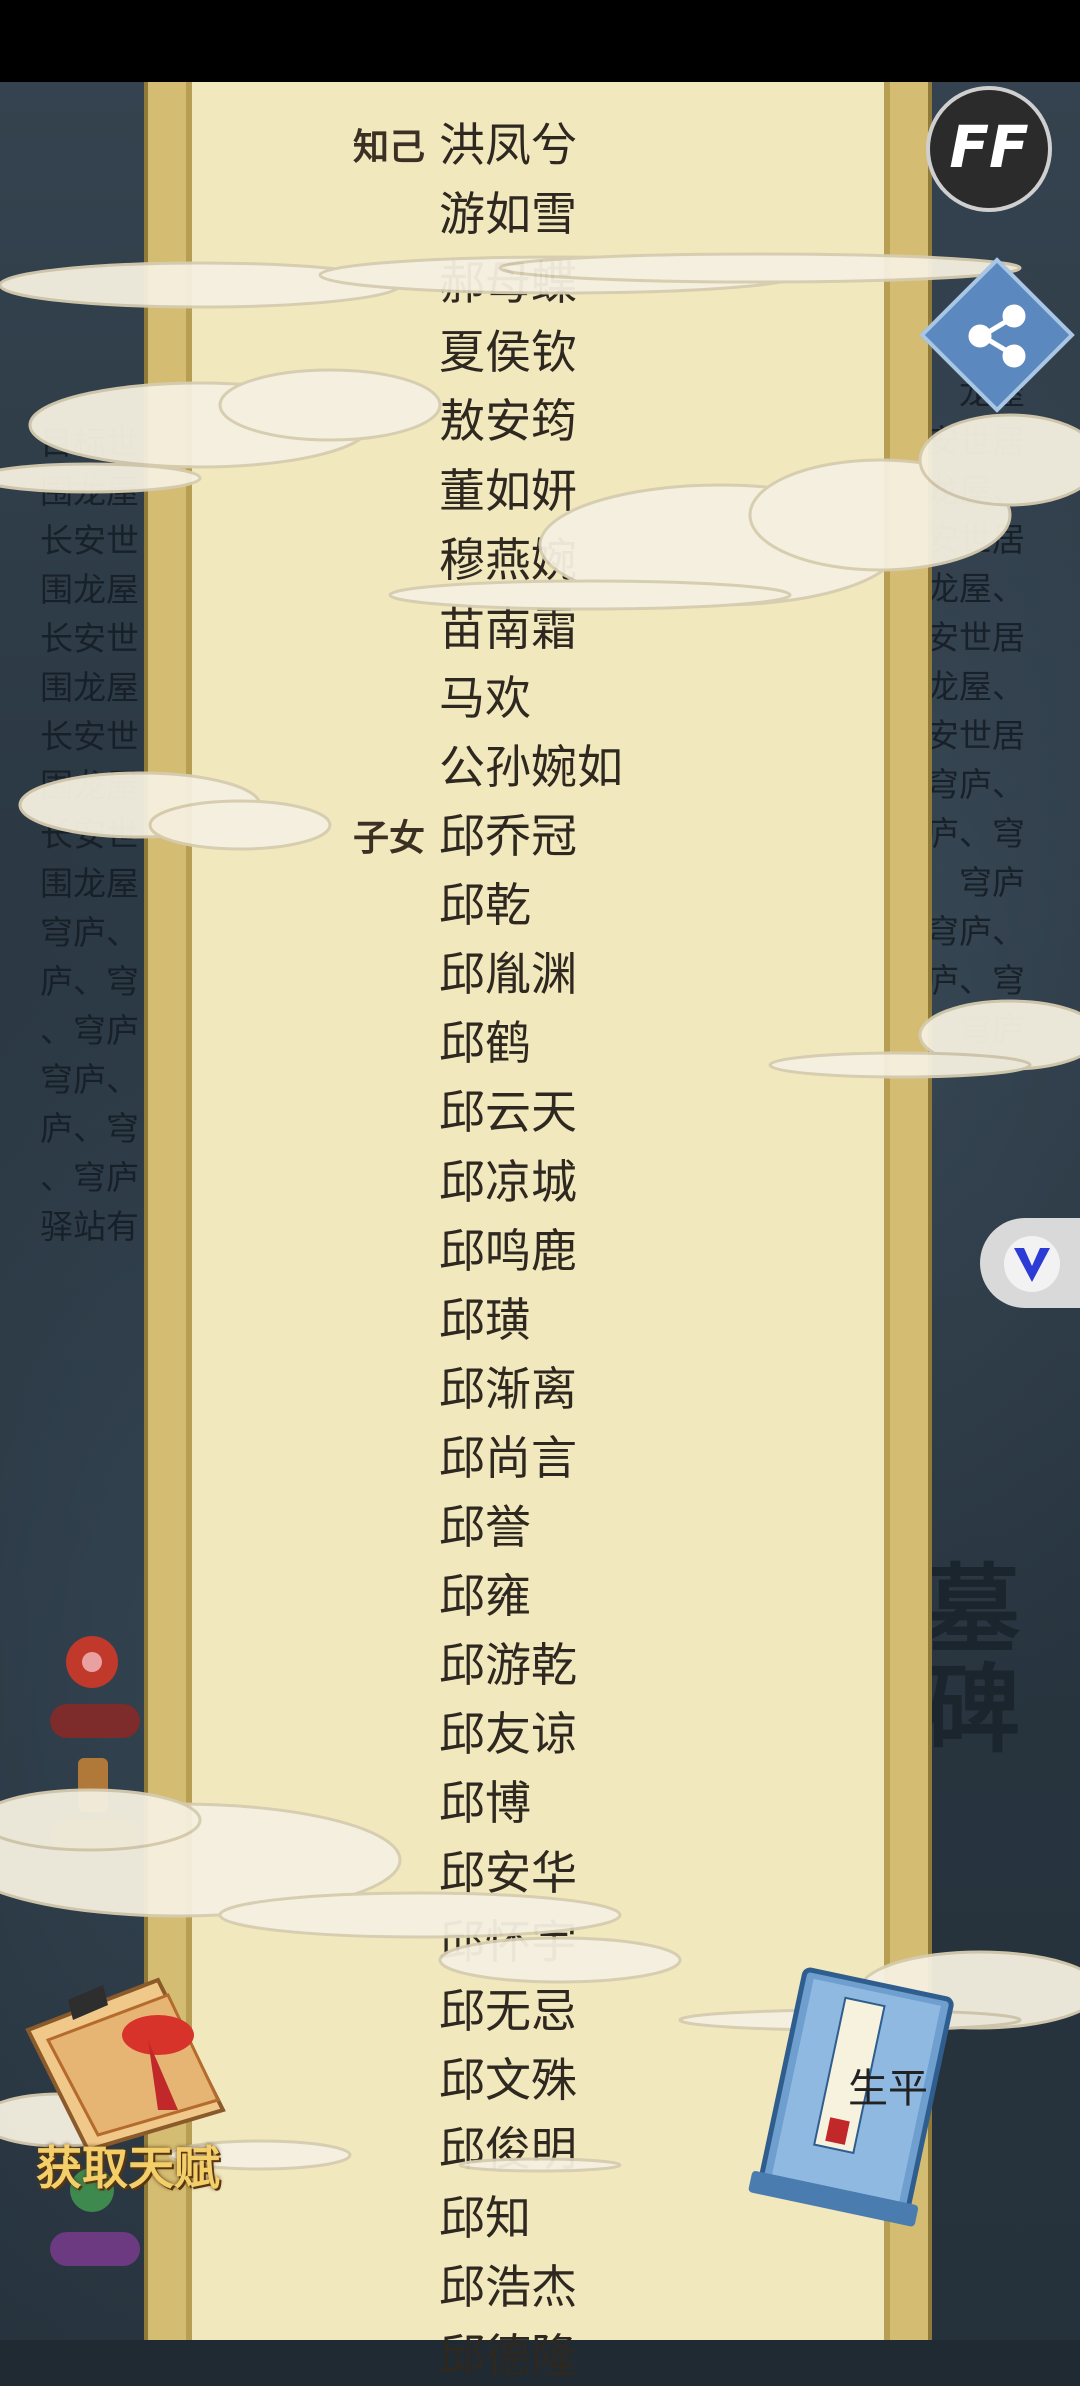  I want to click on get-talent-label: 获取天赋, so click(128, 2165).